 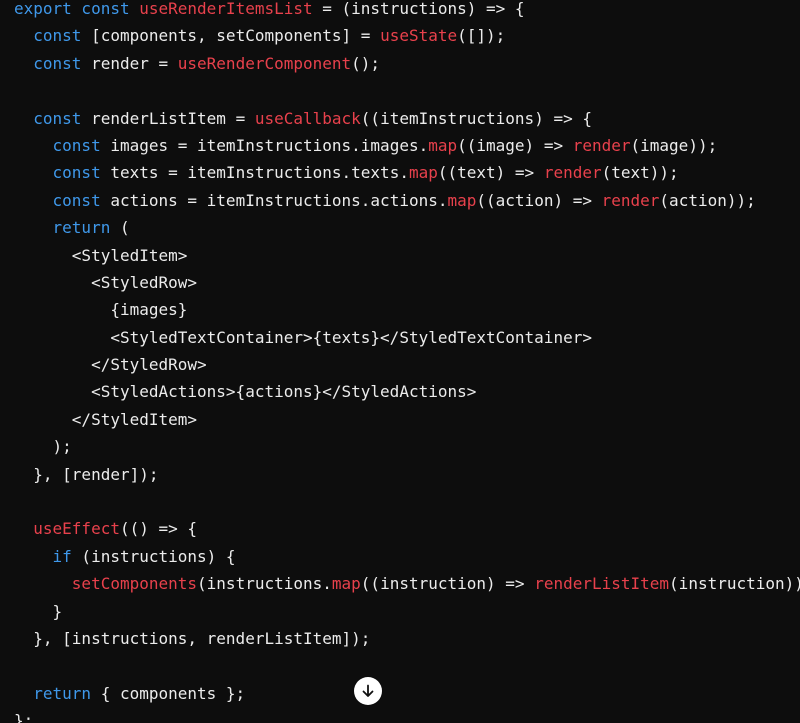 I want to click on code-text: {images}, so click(x=101, y=310).